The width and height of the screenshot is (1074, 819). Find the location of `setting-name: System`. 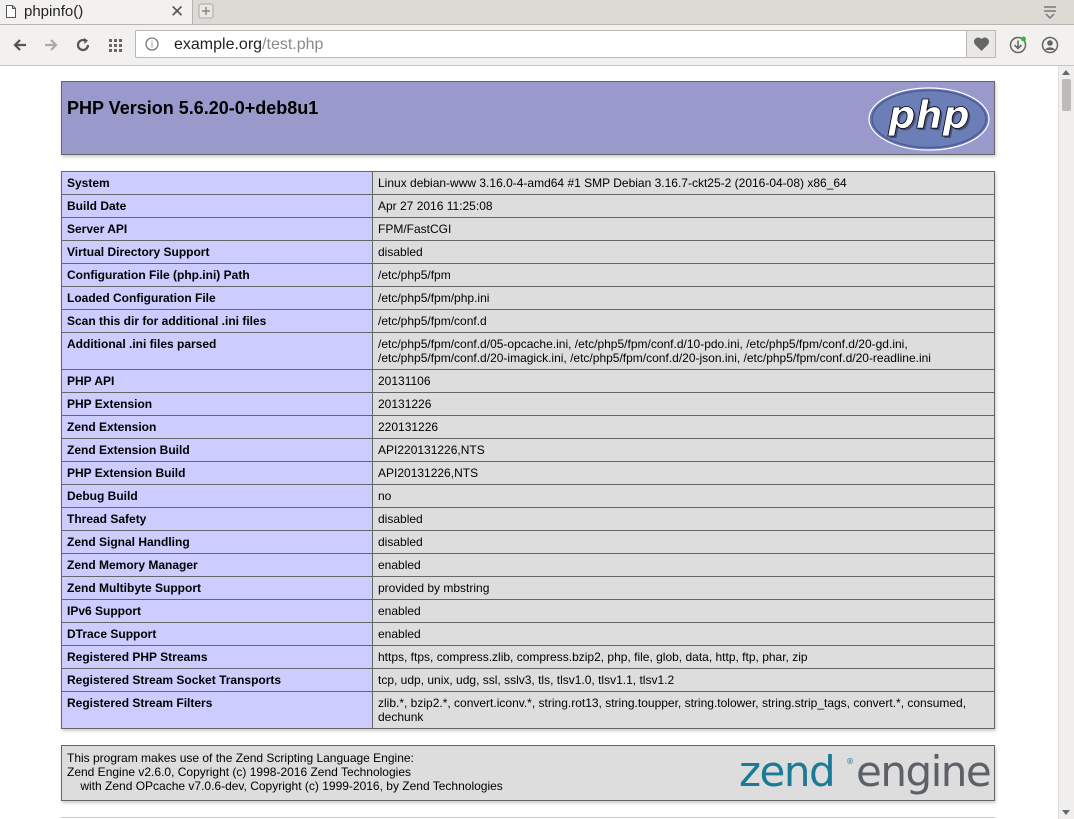

setting-name: System is located at coordinates (217, 183).